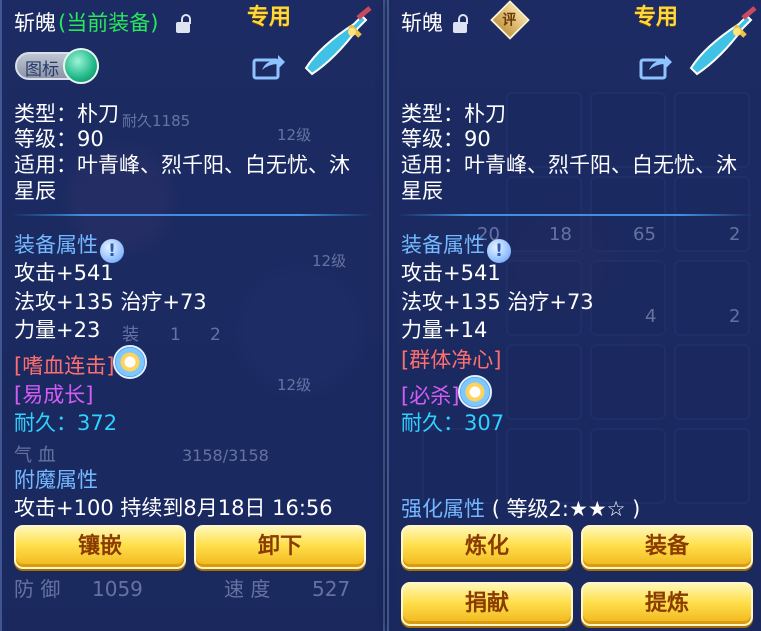 This screenshot has height=631, width=761. What do you see at coordinates (644, 234) in the screenshot?
I see `bg-number: 65` at bounding box center [644, 234].